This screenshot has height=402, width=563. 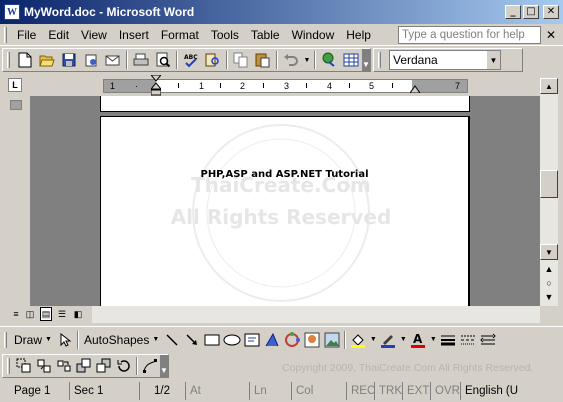 What do you see at coordinates (65, 340) in the screenshot?
I see `select-objects-icon` at bounding box center [65, 340].